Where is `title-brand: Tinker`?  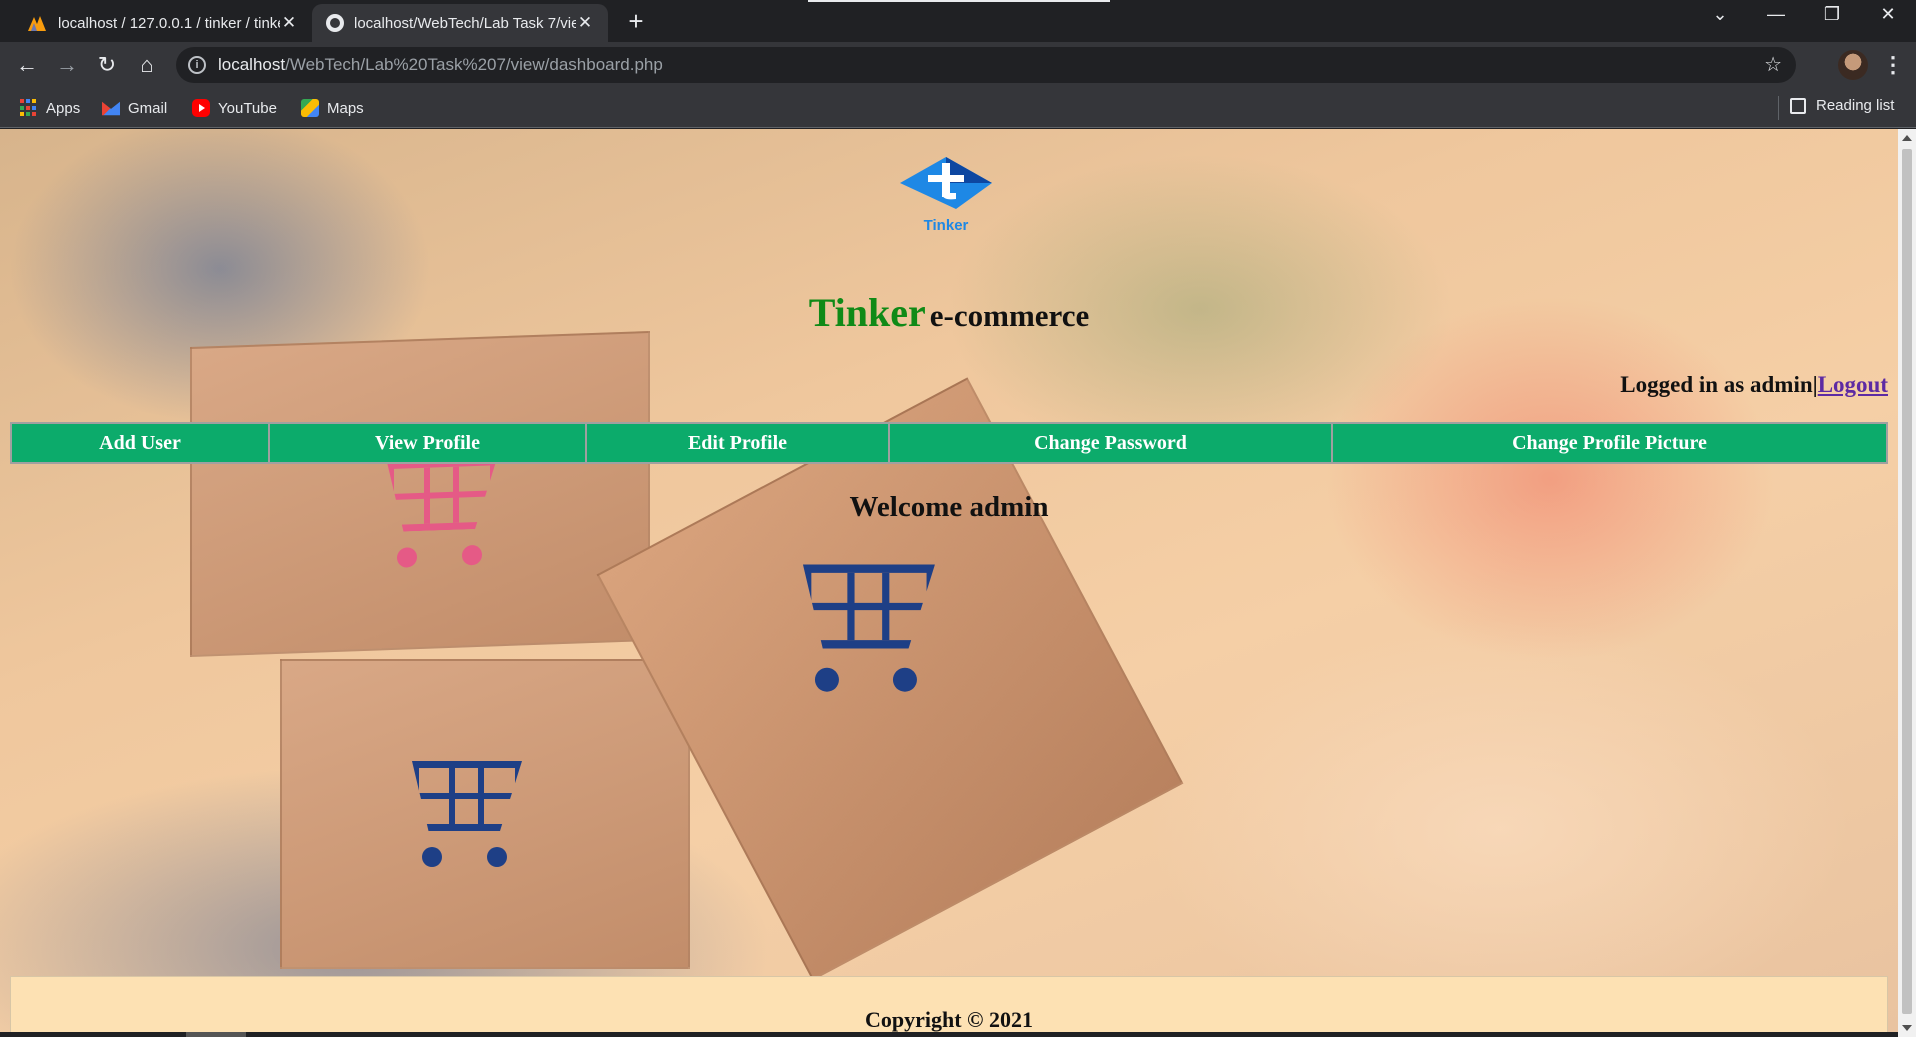
title-brand: Tinker is located at coordinates (867, 312).